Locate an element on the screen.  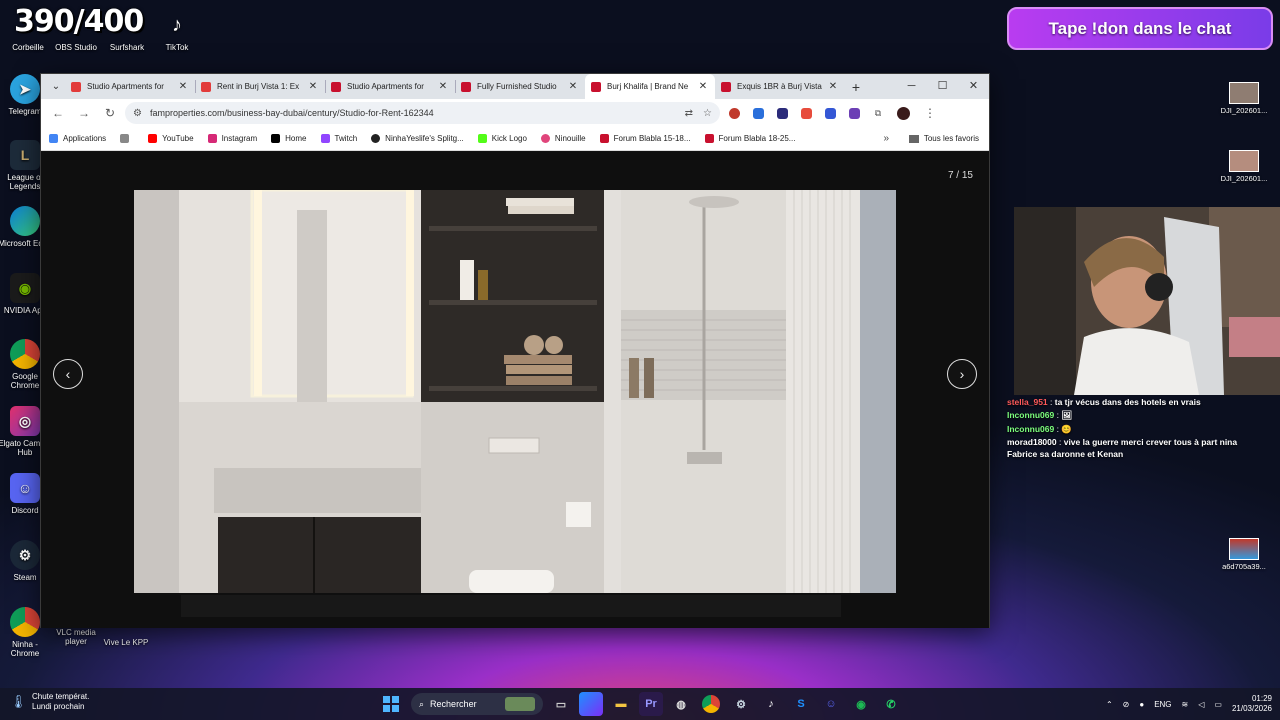
extension-audio-icon is located at coordinates (758, 113).